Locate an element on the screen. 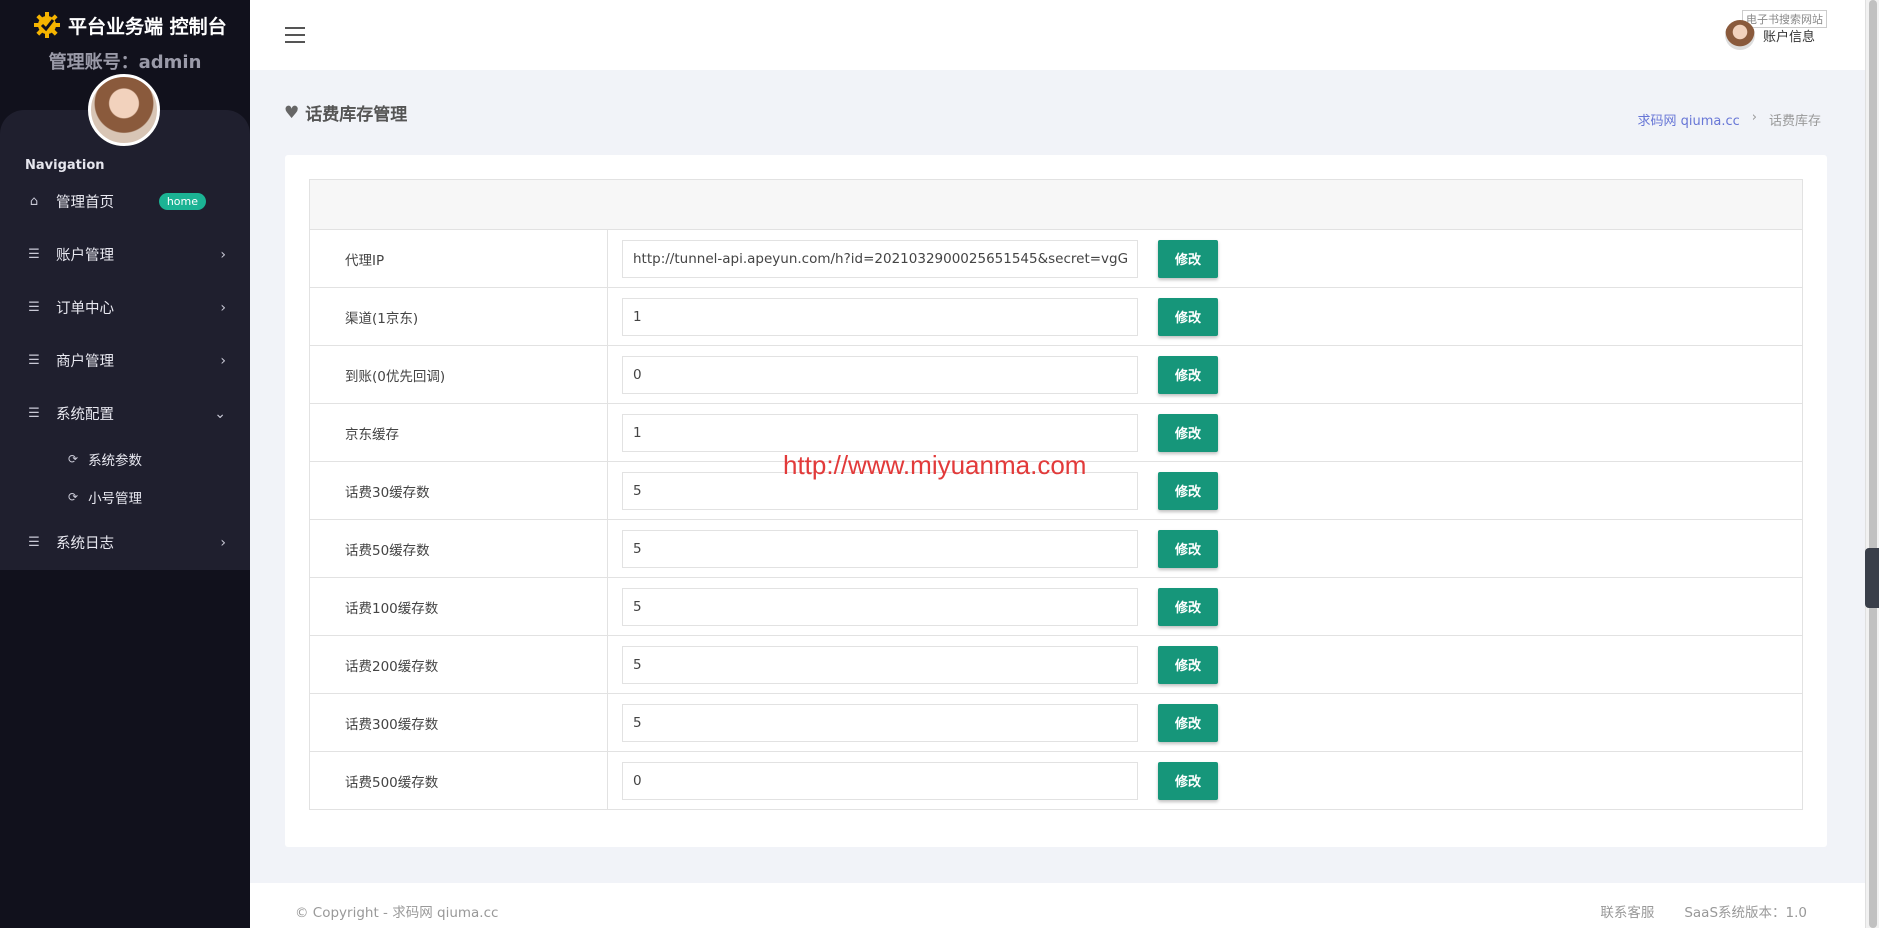  account-avatar is located at coordinates (1739, 35).